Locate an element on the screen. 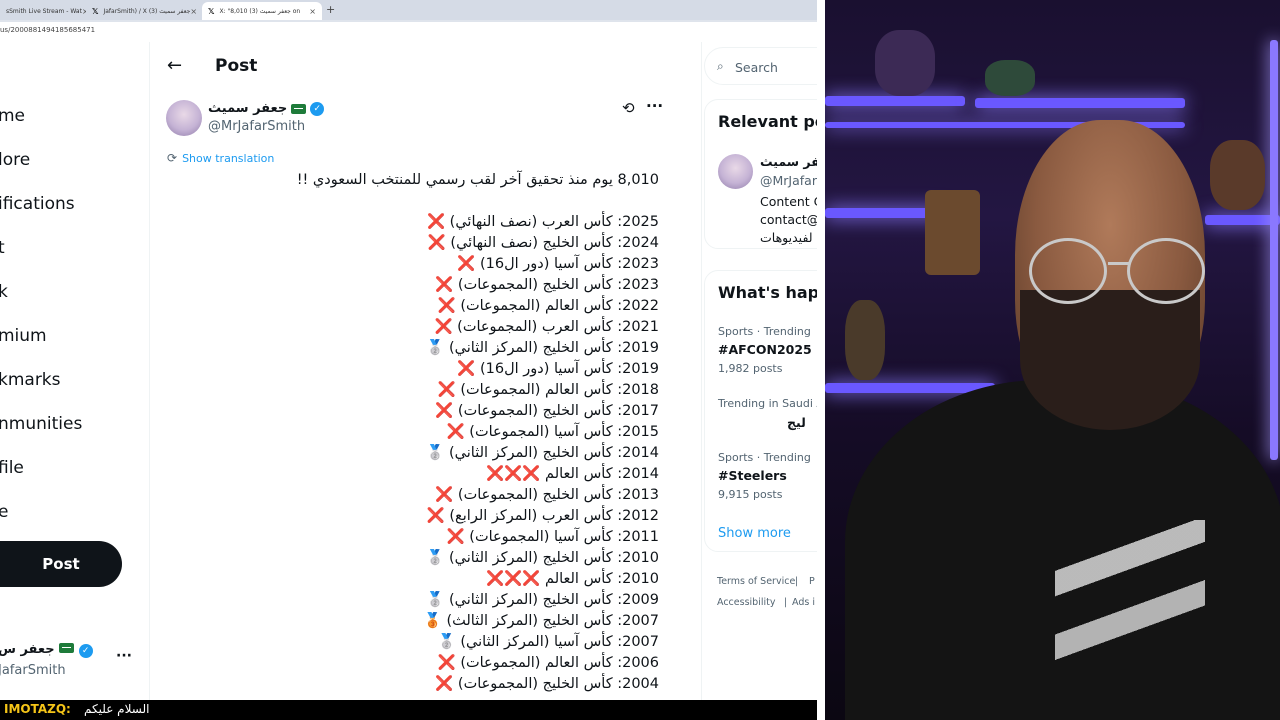 This screenshot has height=720, width=1280. glasses-bridge is located at coordinates (1119, 263).